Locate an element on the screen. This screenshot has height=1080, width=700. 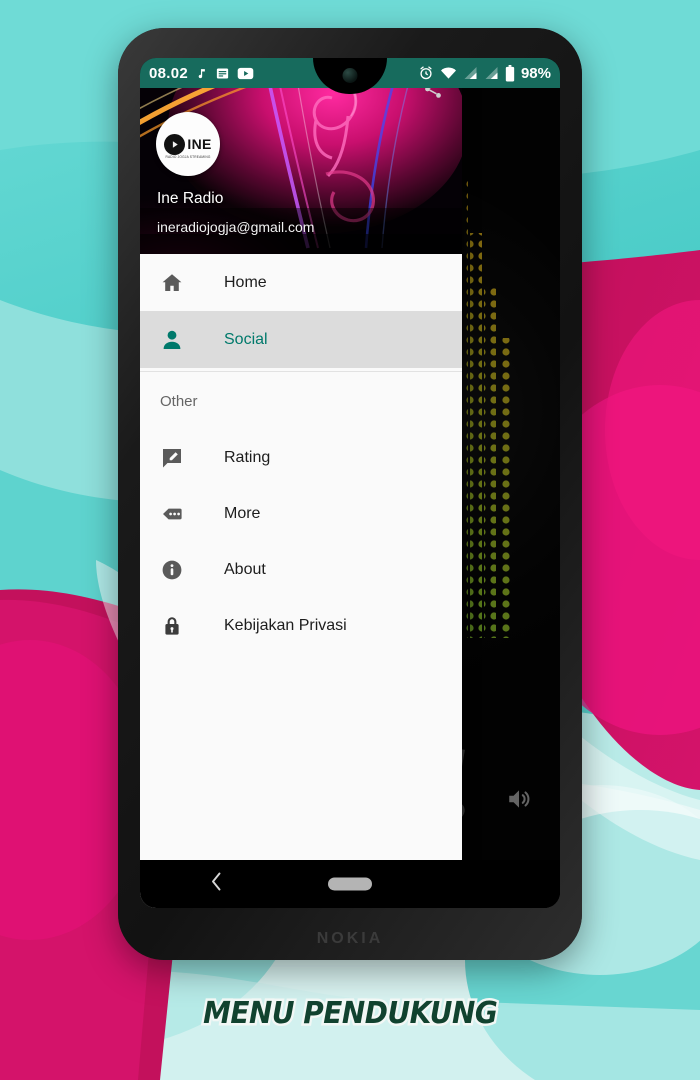
avatar: INE RADIO JOGJA STREAMING is located at coordinates (188, 144).